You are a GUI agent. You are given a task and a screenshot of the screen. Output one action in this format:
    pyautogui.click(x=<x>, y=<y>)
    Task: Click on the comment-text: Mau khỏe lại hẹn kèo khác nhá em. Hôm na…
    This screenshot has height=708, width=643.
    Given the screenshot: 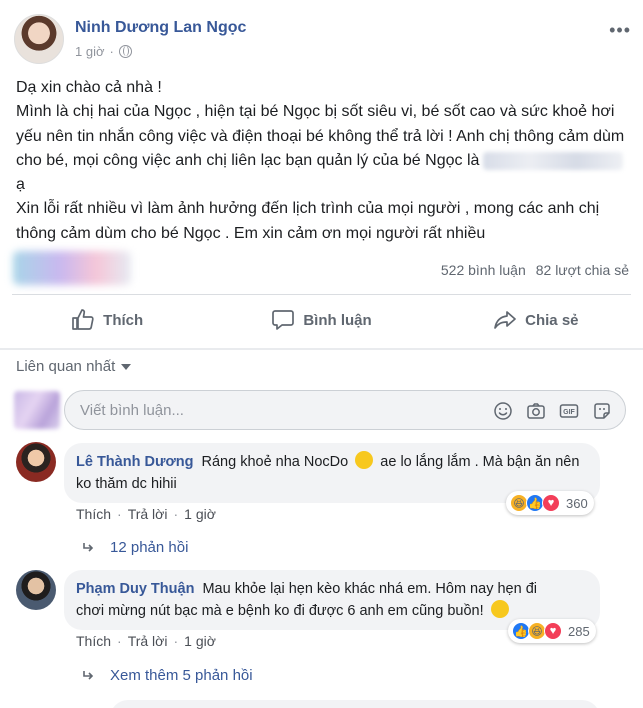 What is the action you would take?
    pyautogui.click(x=369, y=589)
    